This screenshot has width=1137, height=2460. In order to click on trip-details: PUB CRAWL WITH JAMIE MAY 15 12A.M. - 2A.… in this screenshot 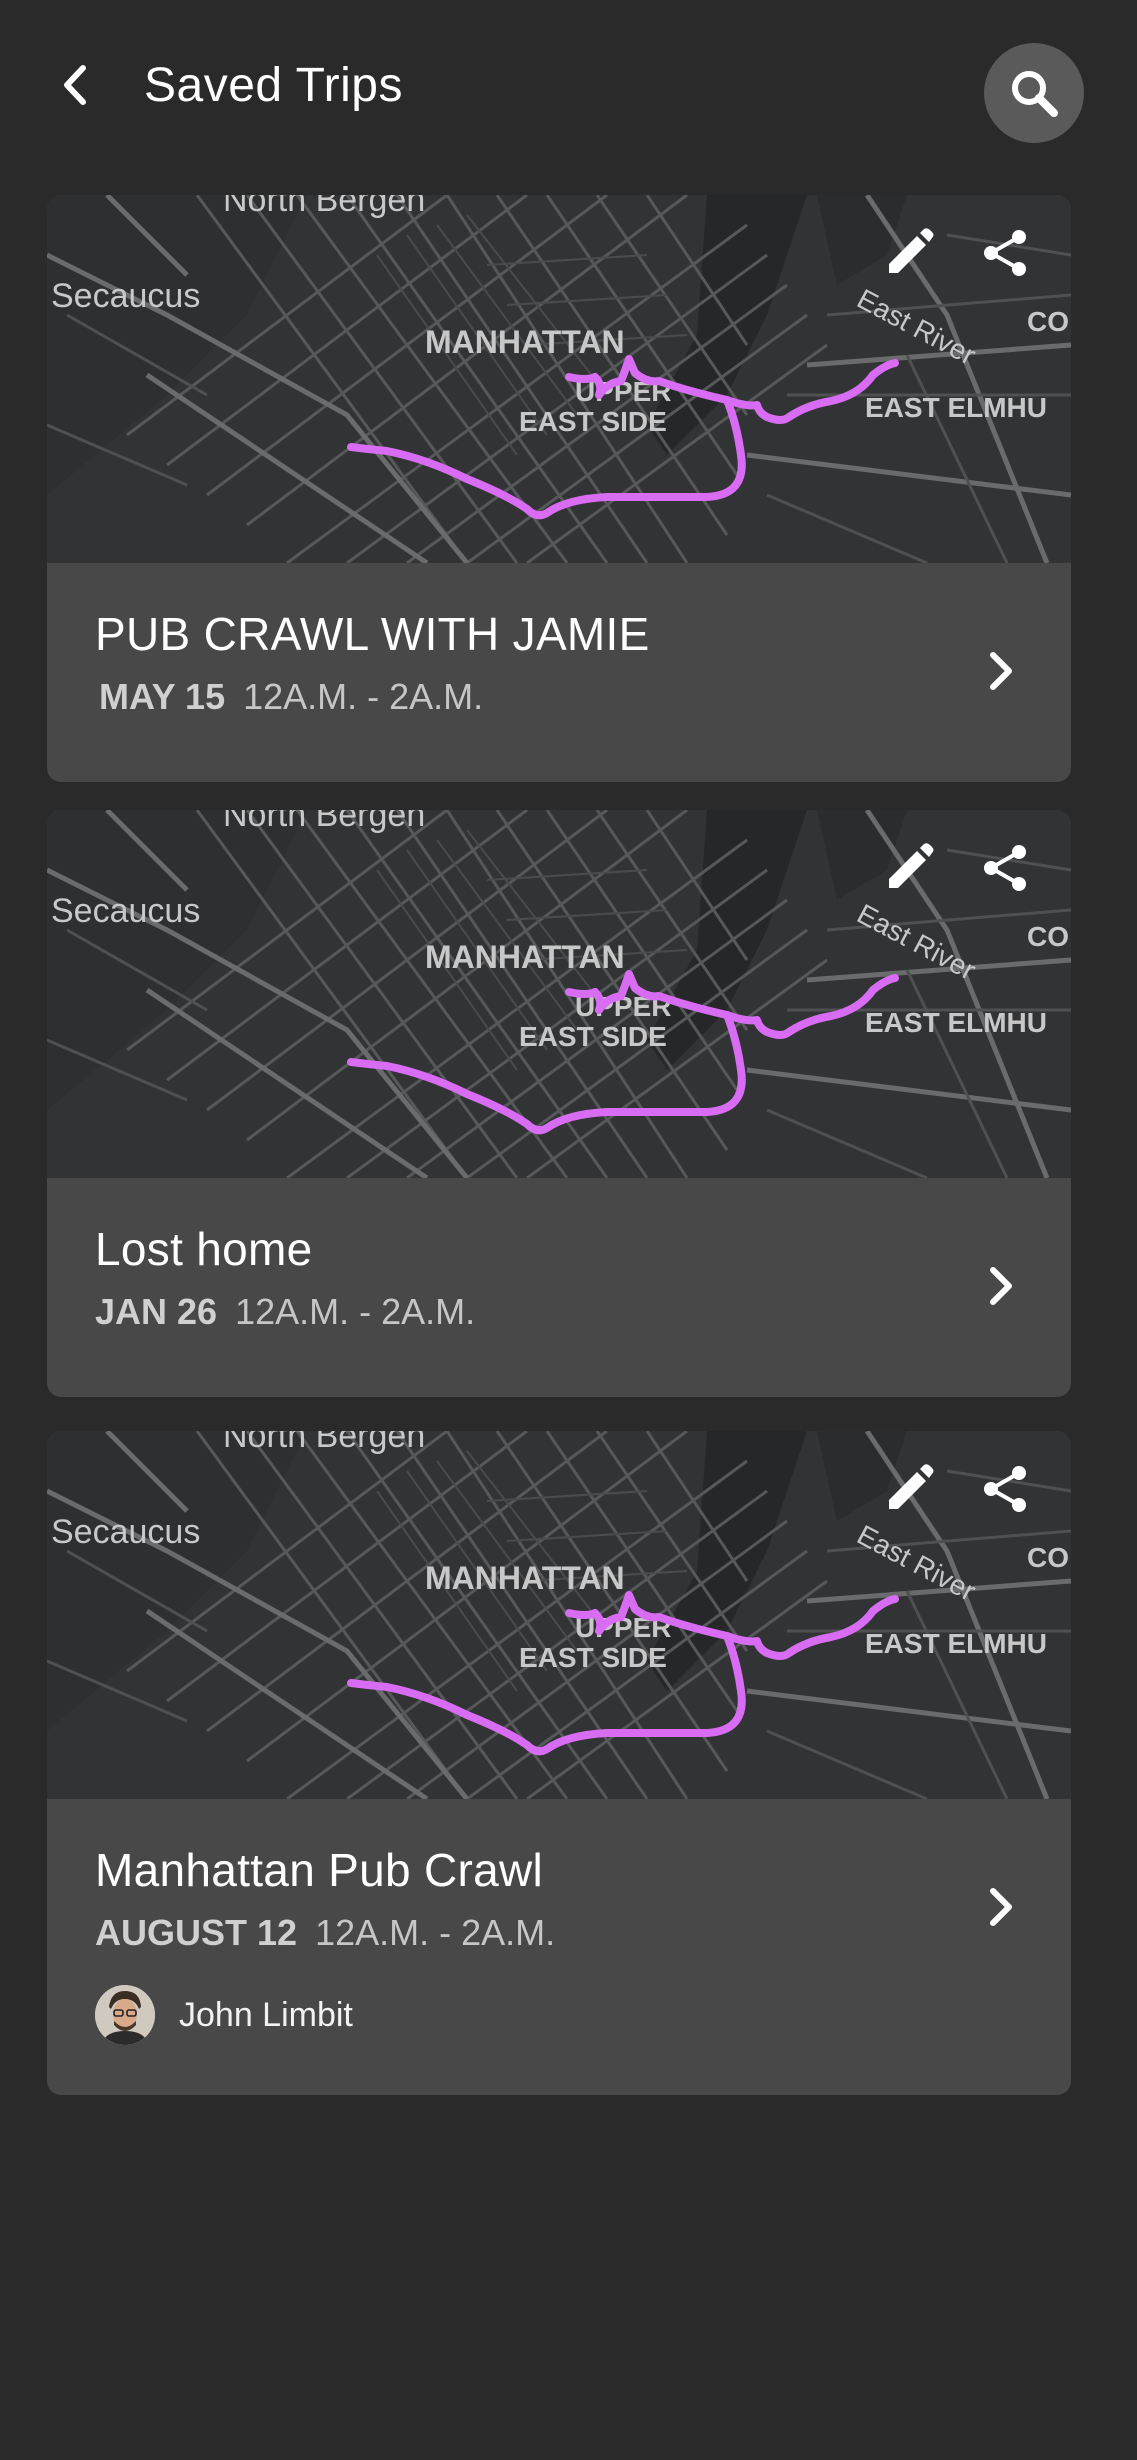, I will do `click(559, 641)`.